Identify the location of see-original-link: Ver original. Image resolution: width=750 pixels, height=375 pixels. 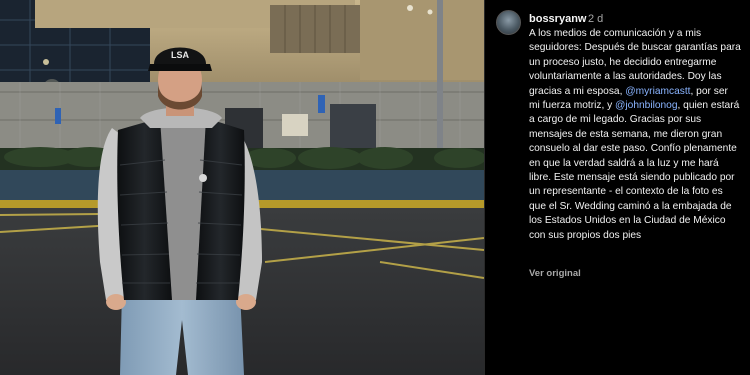
(555, 273).